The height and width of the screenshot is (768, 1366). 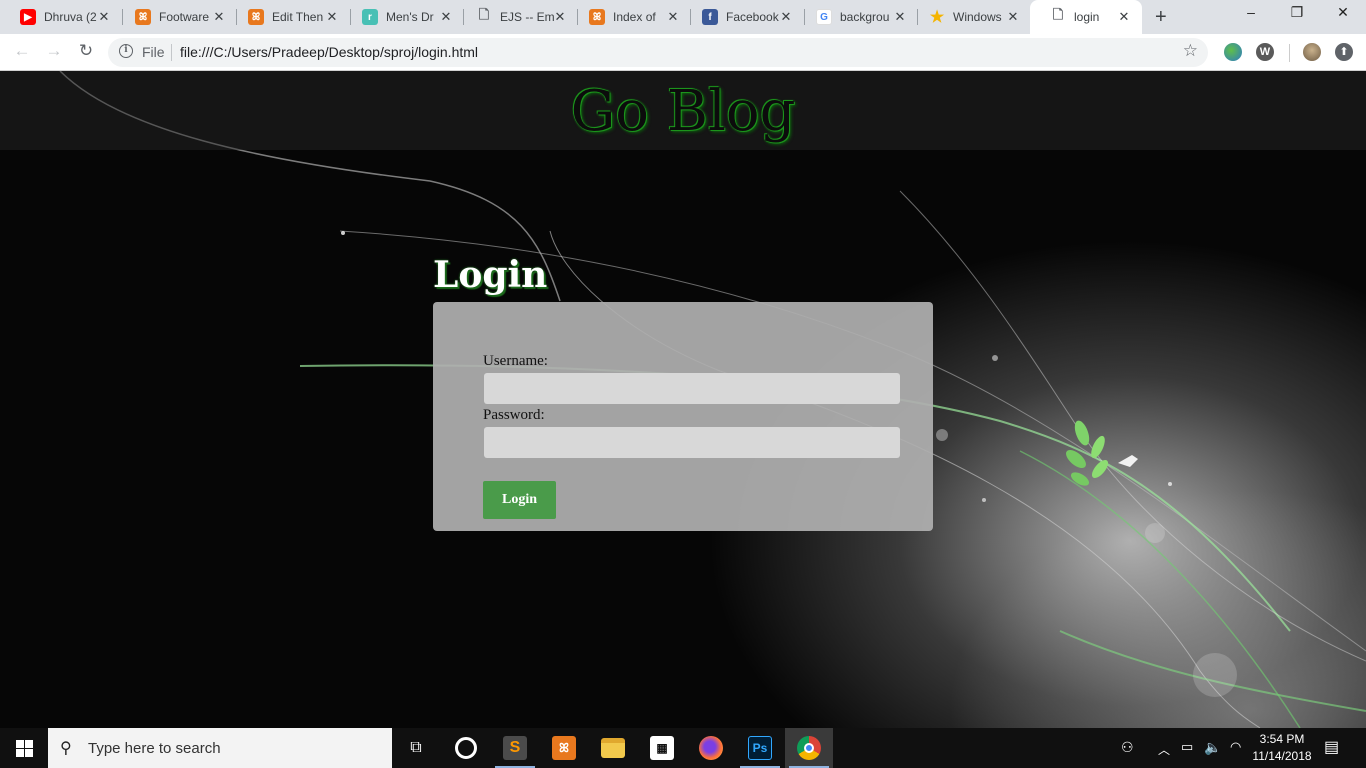 I want to click on tab-title: Men's Dr, so click(x=410, y=17).